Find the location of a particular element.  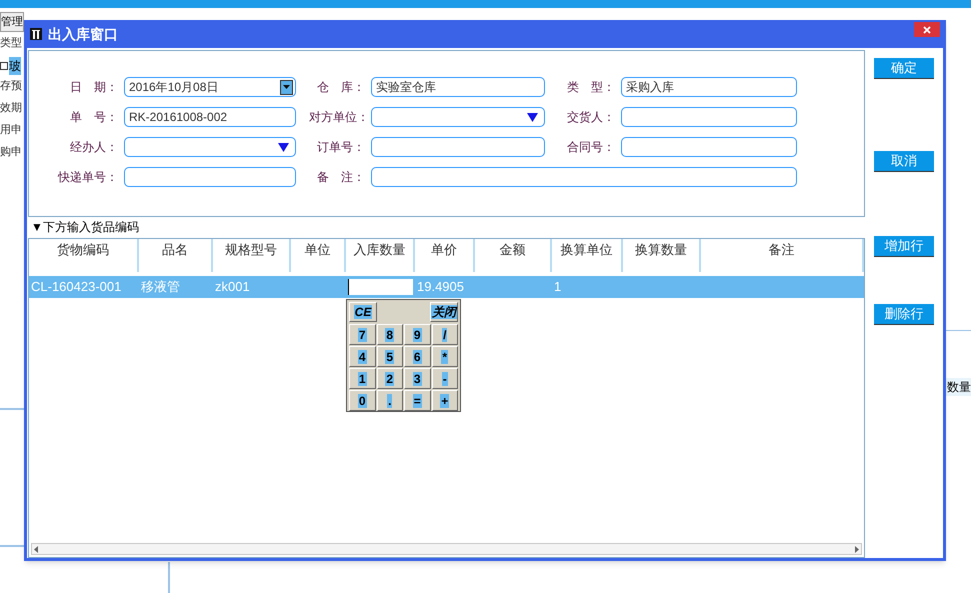

toolbar-button: 管理 is located at coordinates (12, 22).